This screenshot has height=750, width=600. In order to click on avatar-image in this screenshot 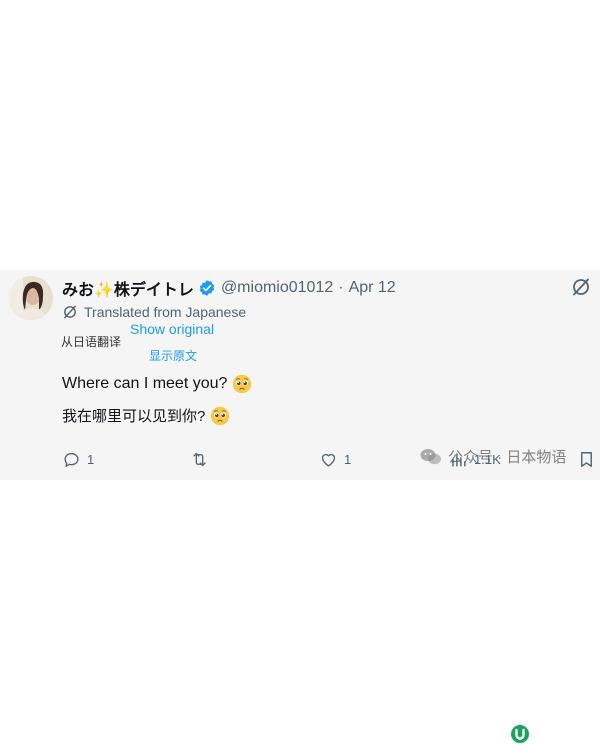, I will do `click(31, 298)`.